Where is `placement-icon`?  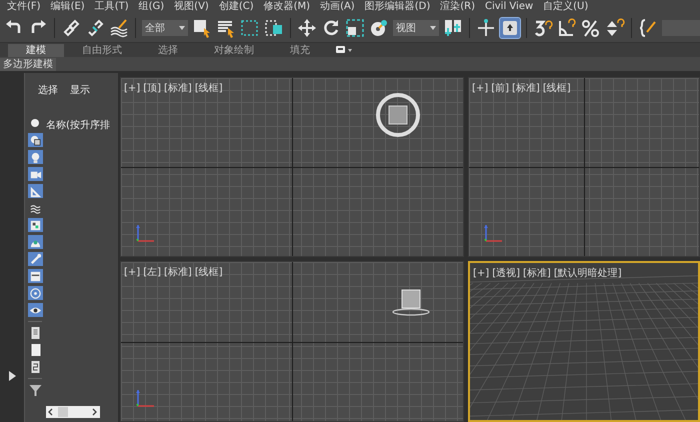 placement-icon is located at coordinates (379, 28).